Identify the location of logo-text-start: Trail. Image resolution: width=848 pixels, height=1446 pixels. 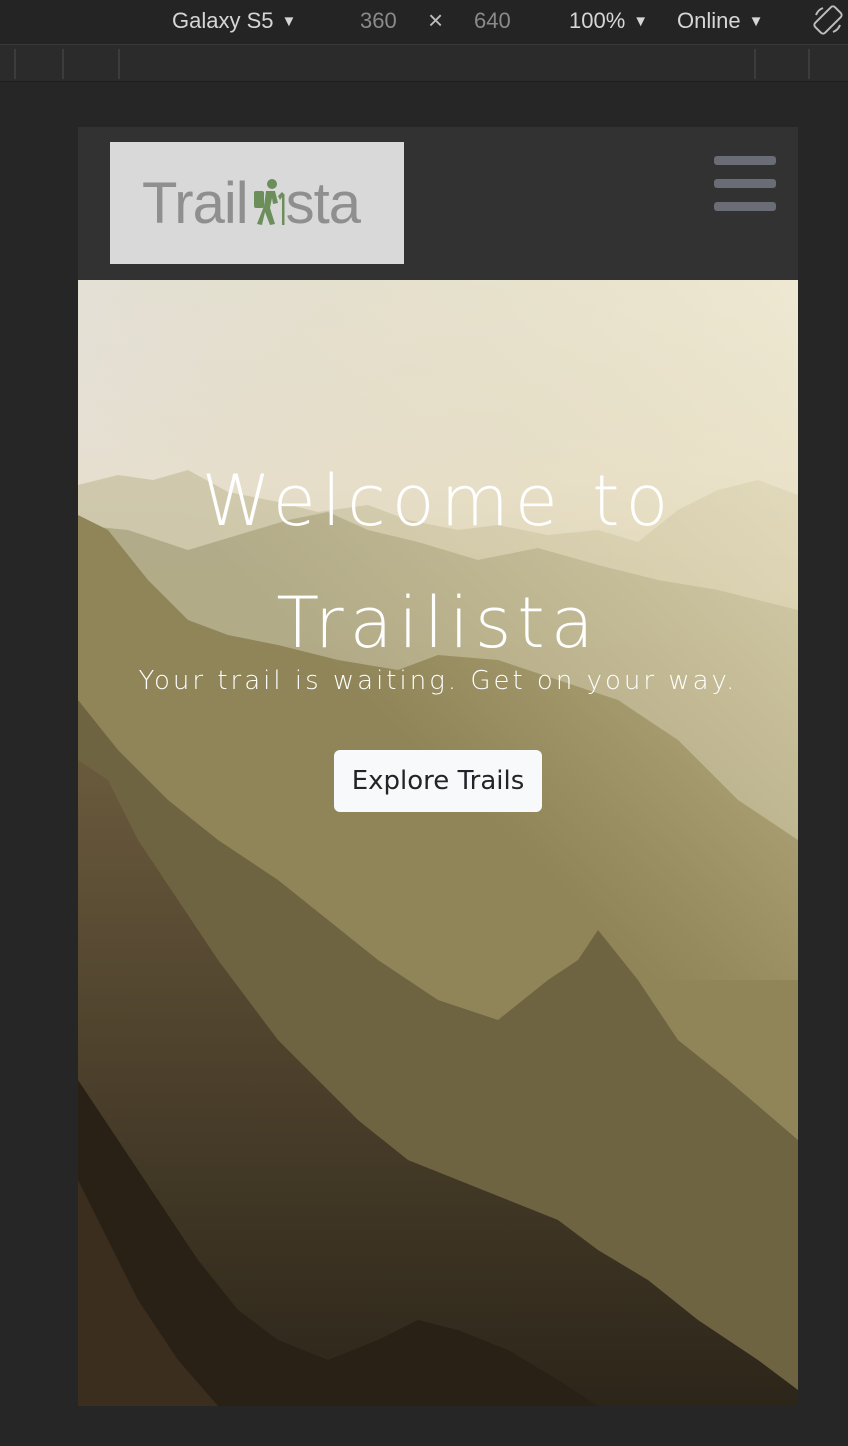
(195, 203).